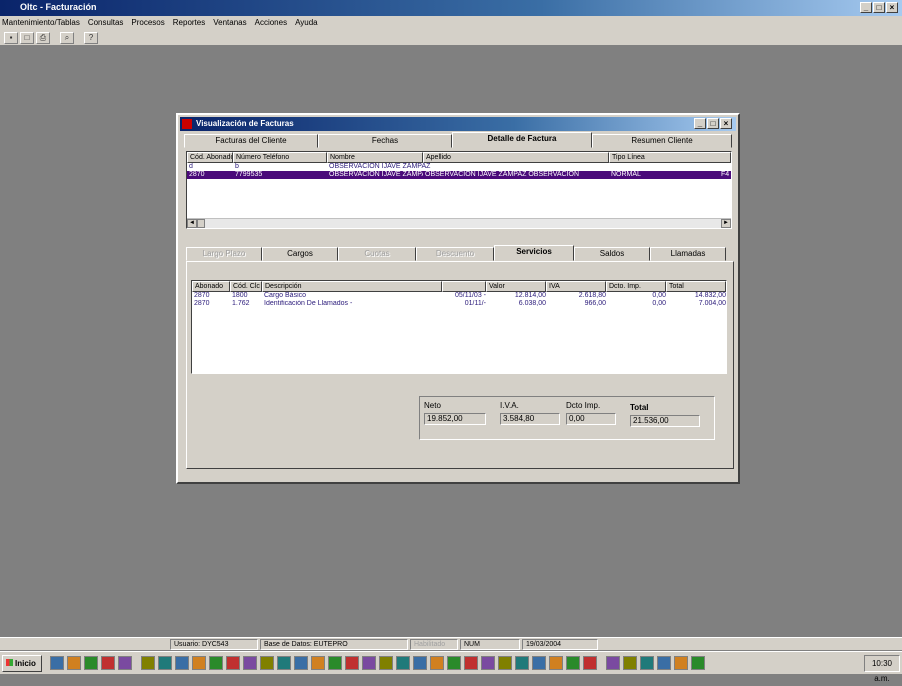 This screenshot has width=902, height=686. Describe the element at coordinates (43, 38) in the screenshot. I see `print-icon: ⎙` at that location.